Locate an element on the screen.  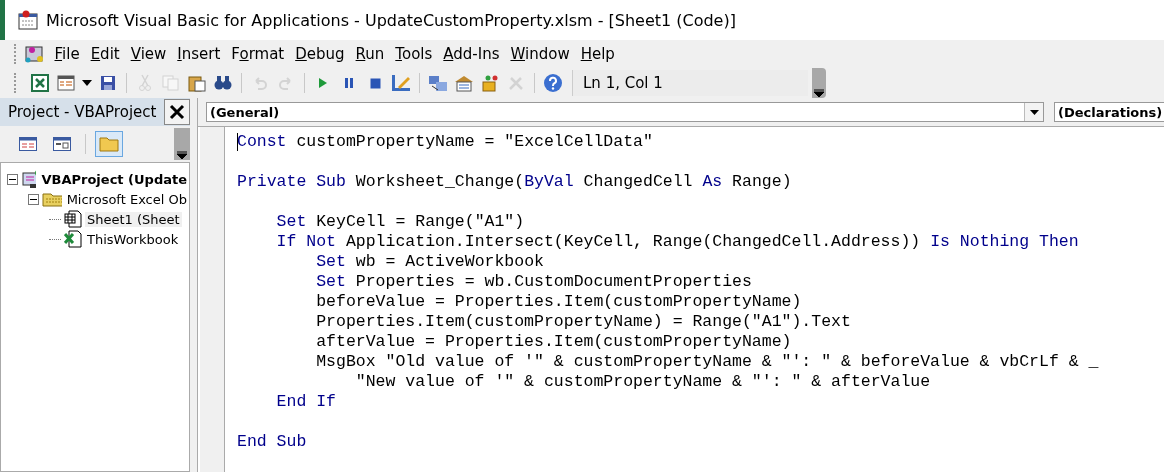
close-button is located at coordinates (177, 112).